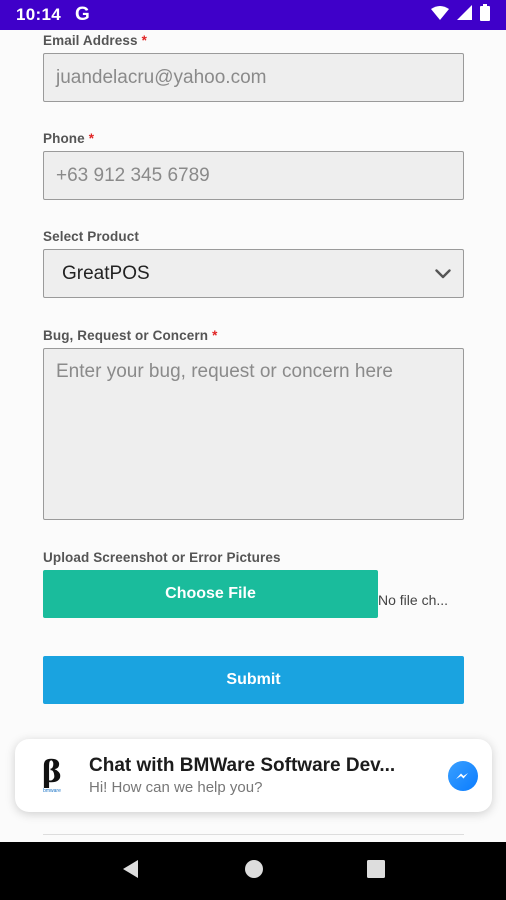 This screenshot has height=900, width=506. I want to click on choose-file-label: Choose File, so click(210, 593).